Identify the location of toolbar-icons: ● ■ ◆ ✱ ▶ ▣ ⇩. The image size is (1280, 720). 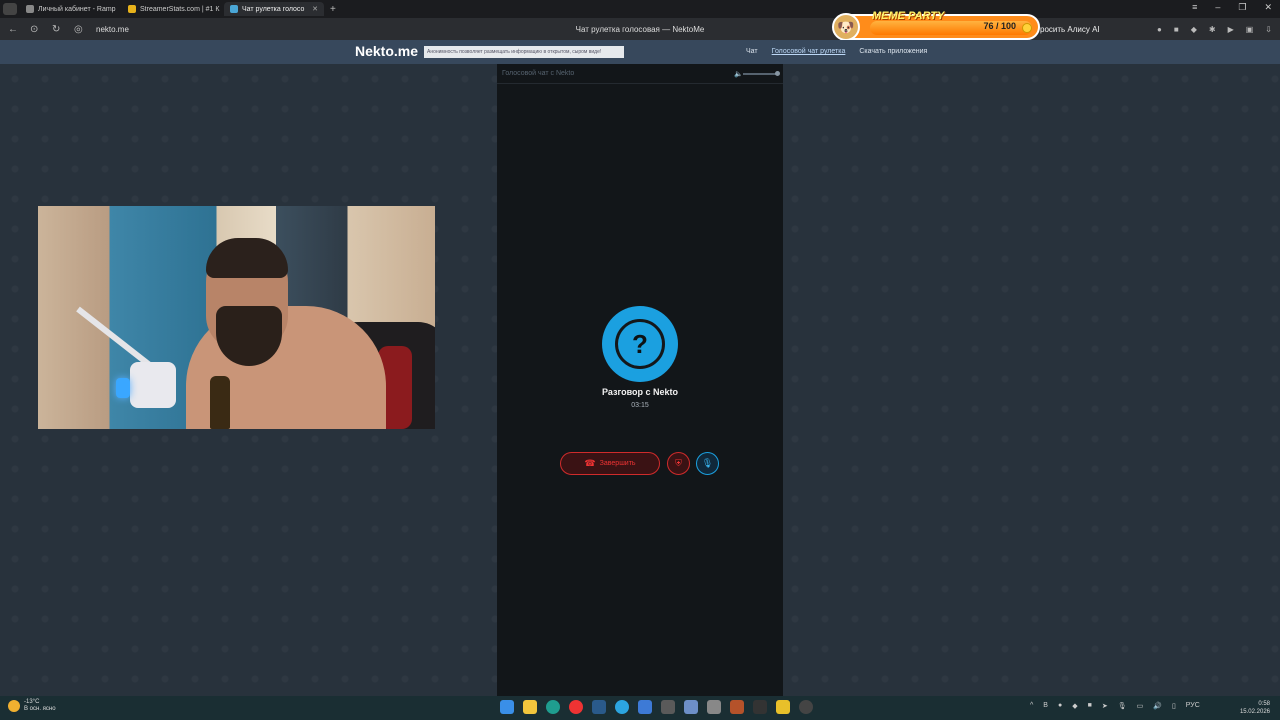
(1214, 29).